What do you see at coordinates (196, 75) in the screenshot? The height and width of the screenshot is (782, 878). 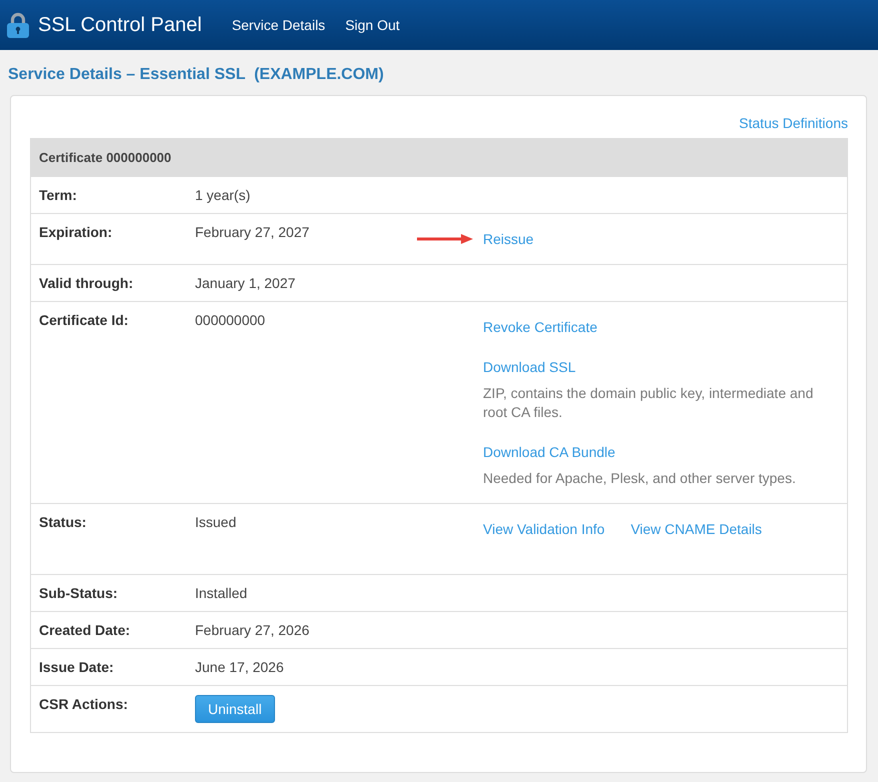 I see `page-title: Service Details – Essential SSL (EXAMPLE.COM)` at bounding box center [196, 75].